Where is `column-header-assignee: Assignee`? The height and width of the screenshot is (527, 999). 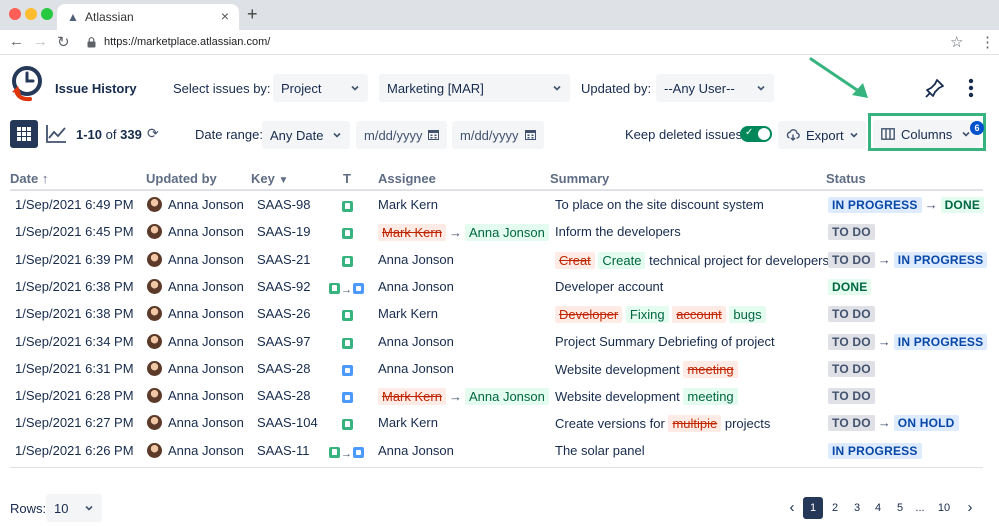 column-header-assignee: Assignee is located at coordinates (407, 178).